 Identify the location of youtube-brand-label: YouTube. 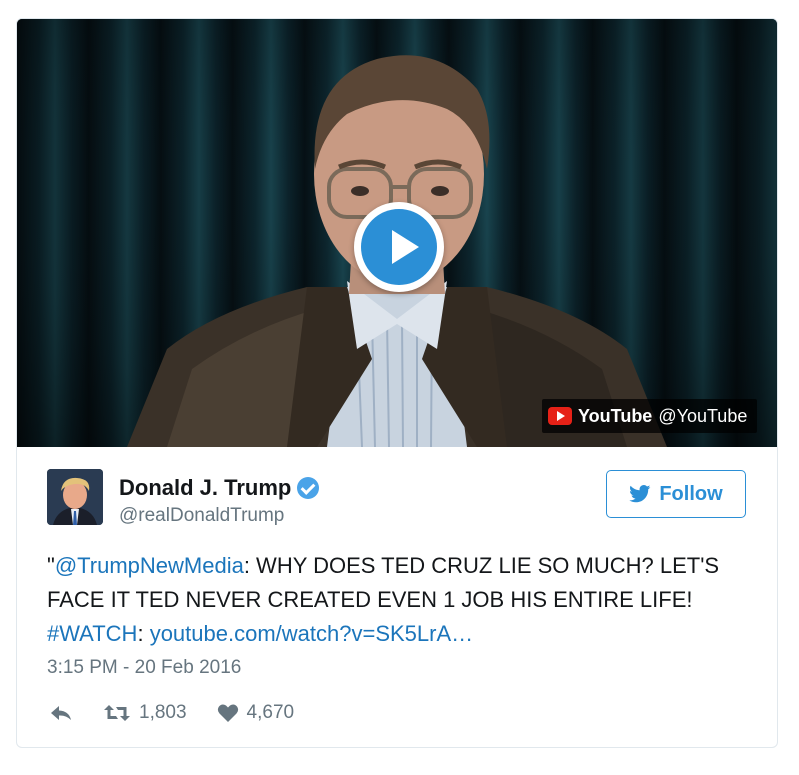
(615, 415).